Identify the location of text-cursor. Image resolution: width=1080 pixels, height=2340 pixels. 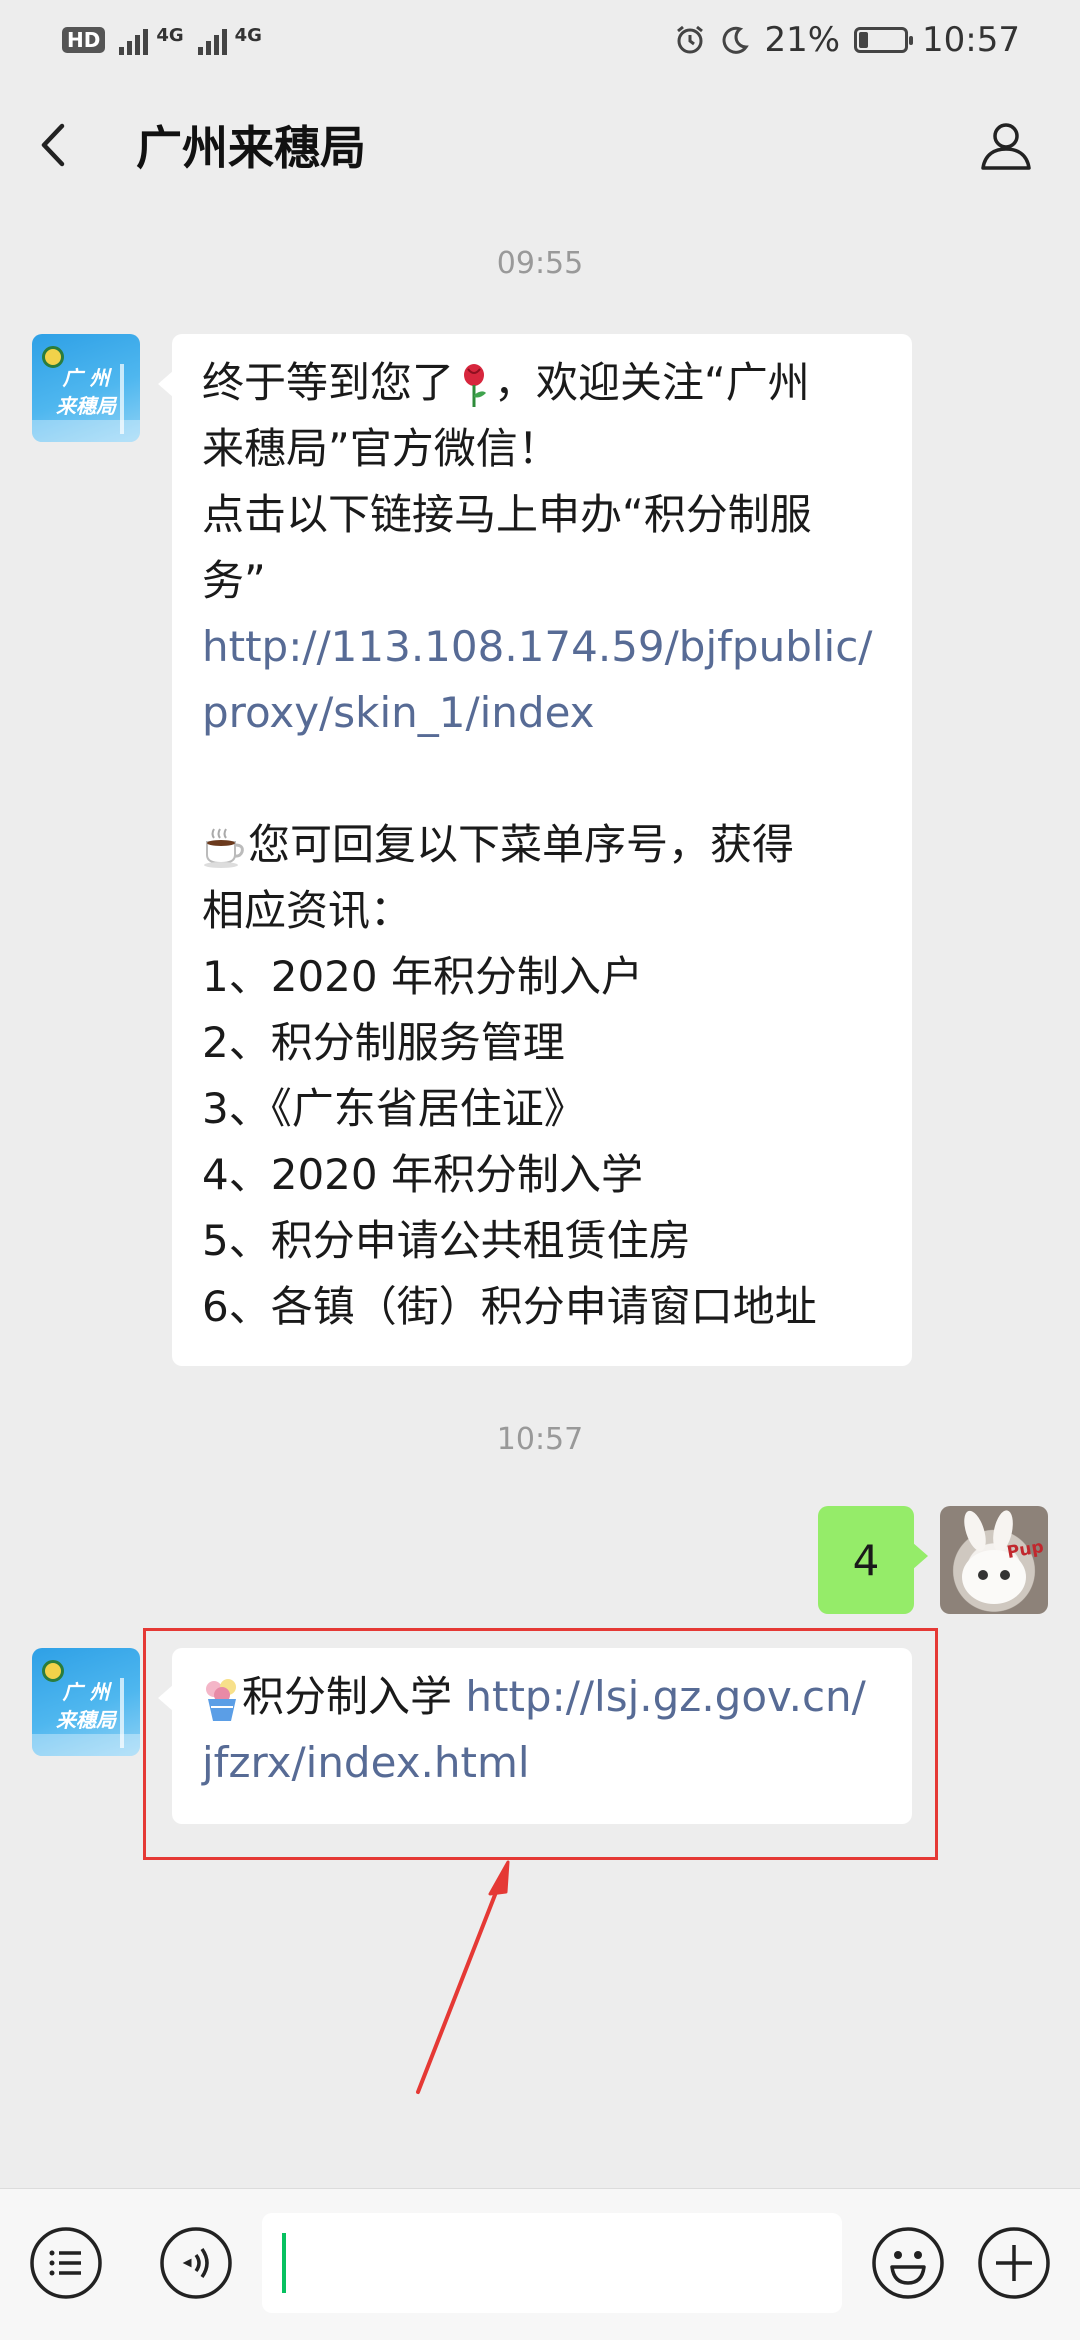
(284, 2263).